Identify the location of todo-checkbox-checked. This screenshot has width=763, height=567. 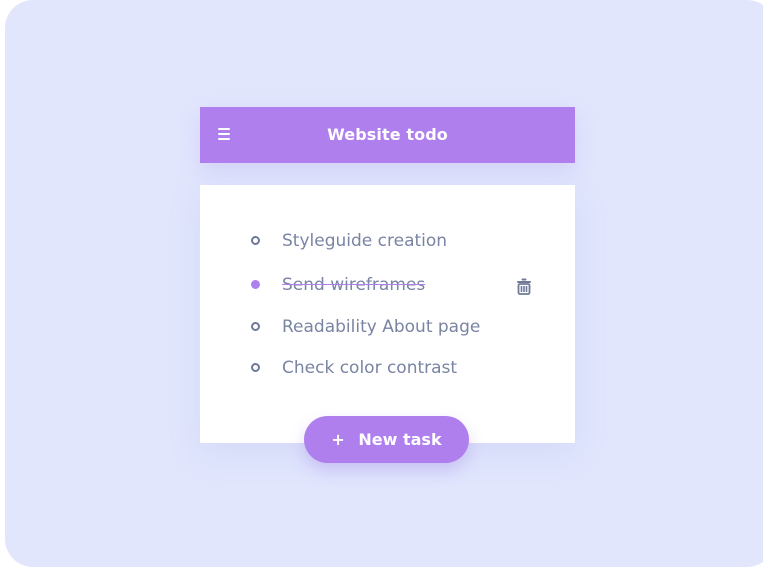
(255, 284).